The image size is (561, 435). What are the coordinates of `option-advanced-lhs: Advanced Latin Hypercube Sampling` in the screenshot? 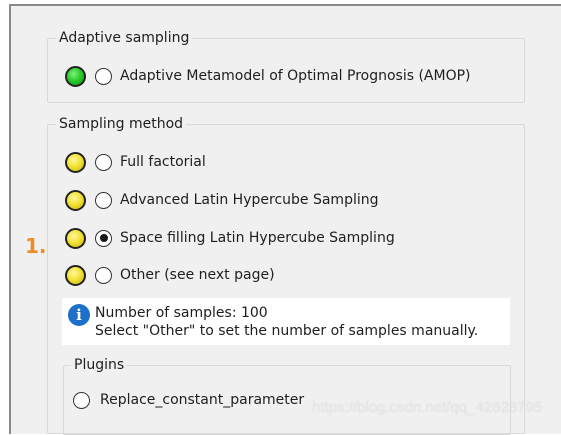 It's located at (222, 200).